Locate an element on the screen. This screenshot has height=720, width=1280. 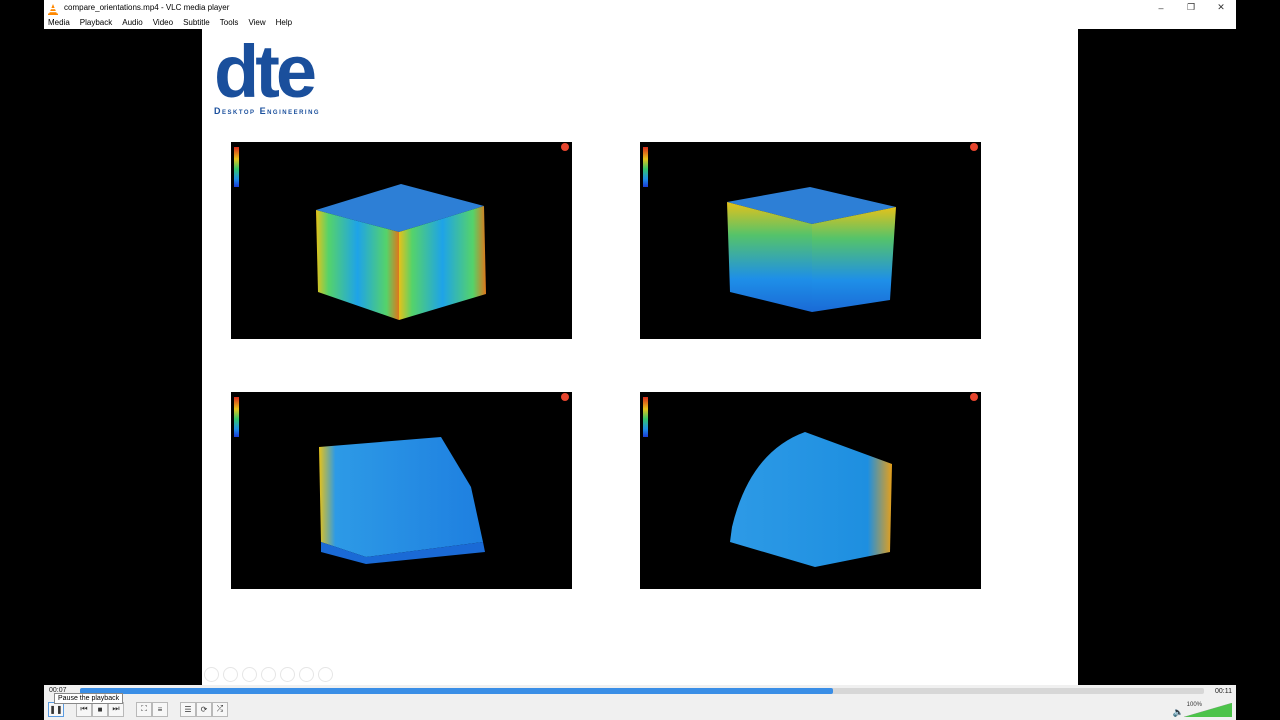
overlay-prev-icon is located at coordinates (211, 674).